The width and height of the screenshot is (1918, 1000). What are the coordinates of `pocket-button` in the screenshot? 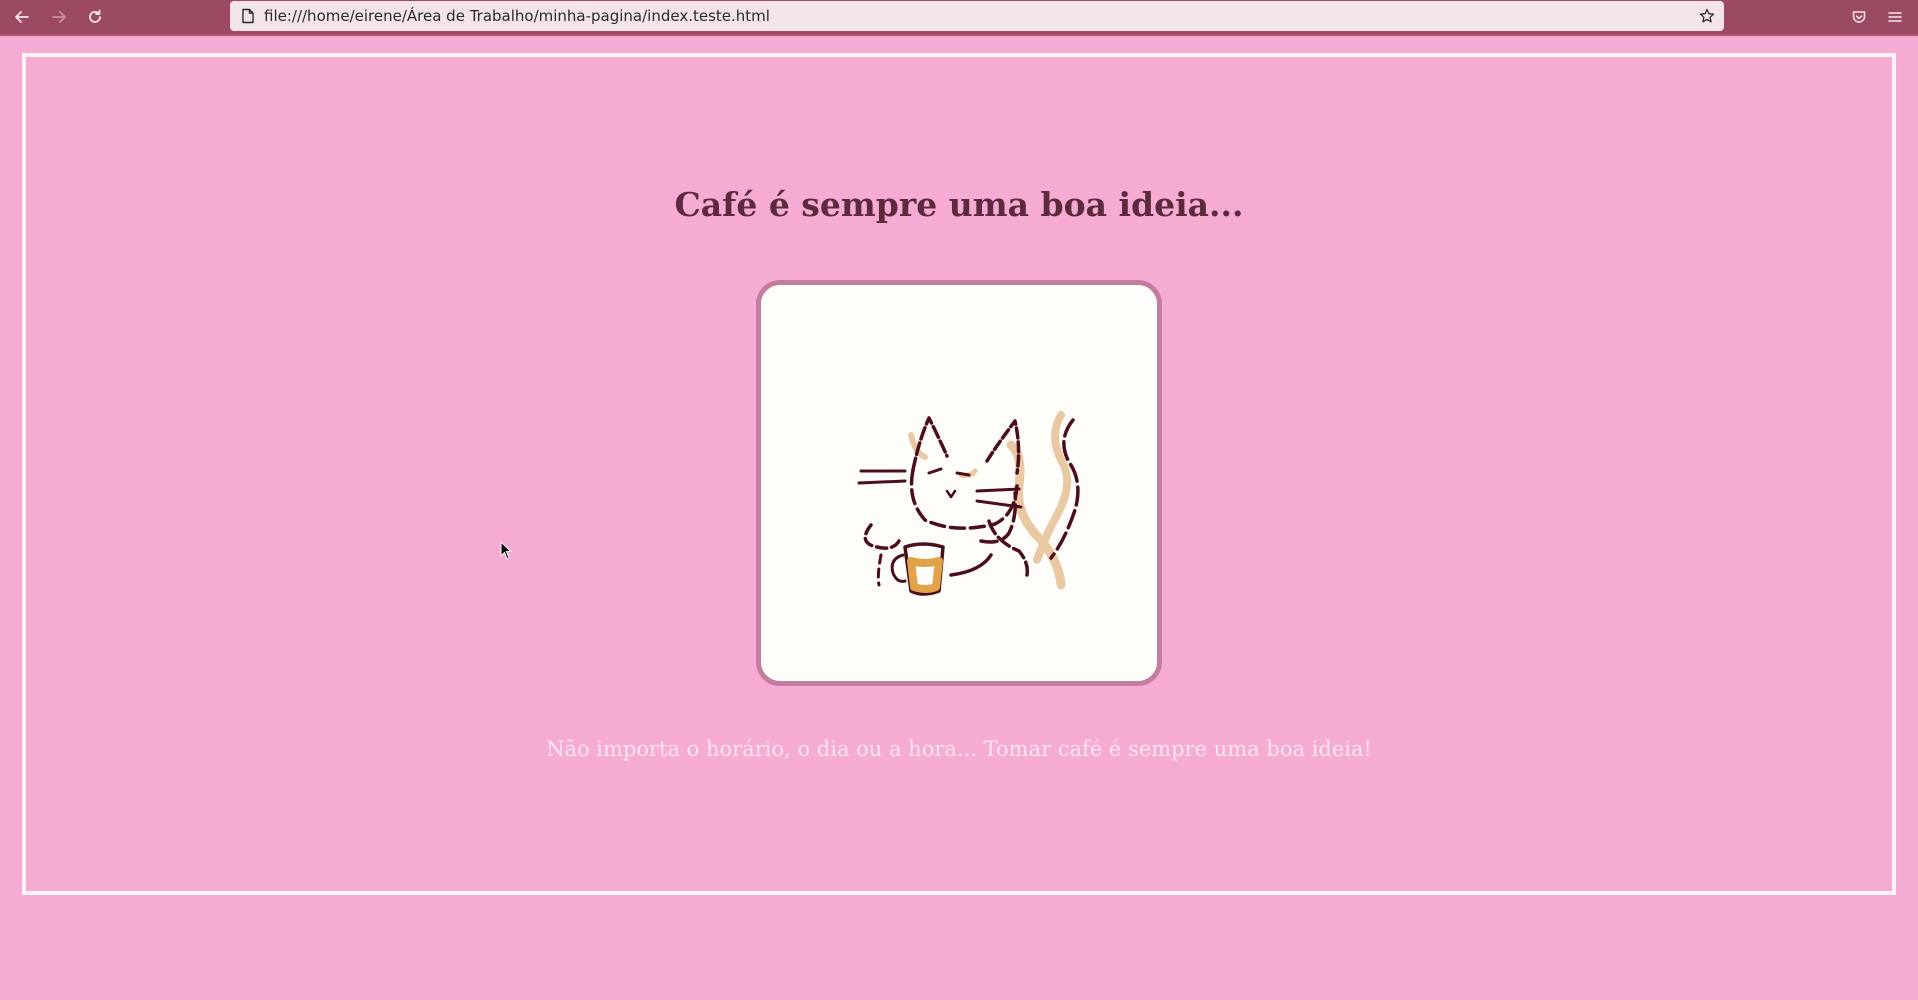 It's located at (1859, 17).